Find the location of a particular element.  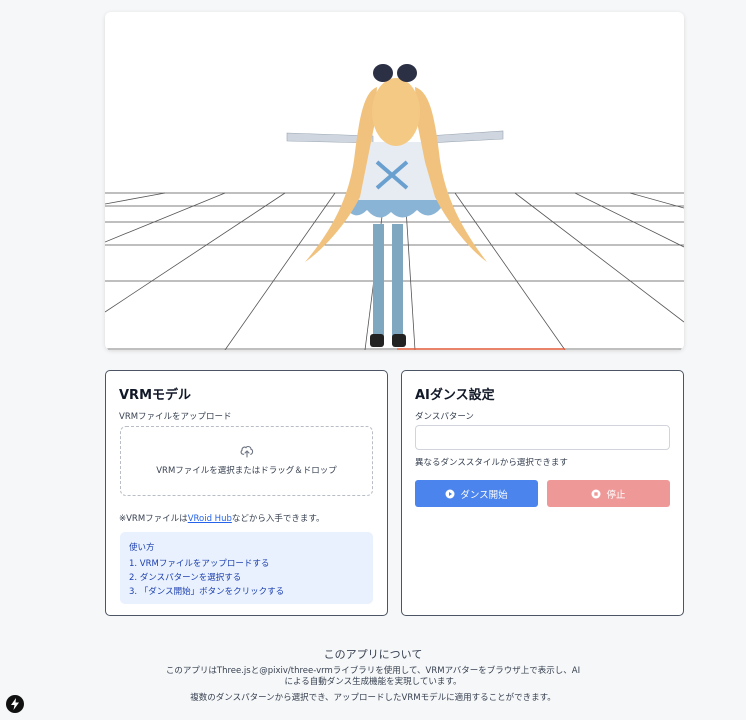

upload-label: VRMファイルをアップロード is located at coordinates (175, 417).